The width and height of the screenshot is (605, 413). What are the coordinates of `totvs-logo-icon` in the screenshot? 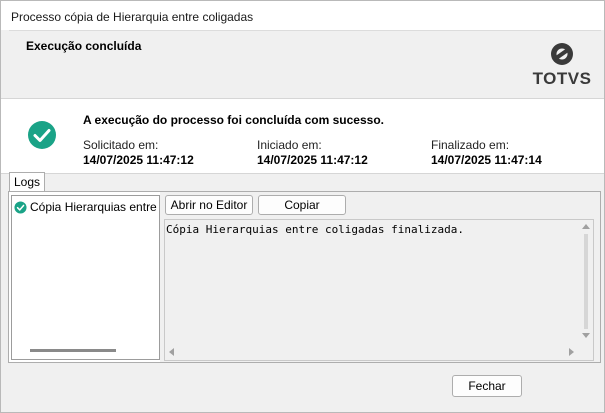 It's located at (562, 54).